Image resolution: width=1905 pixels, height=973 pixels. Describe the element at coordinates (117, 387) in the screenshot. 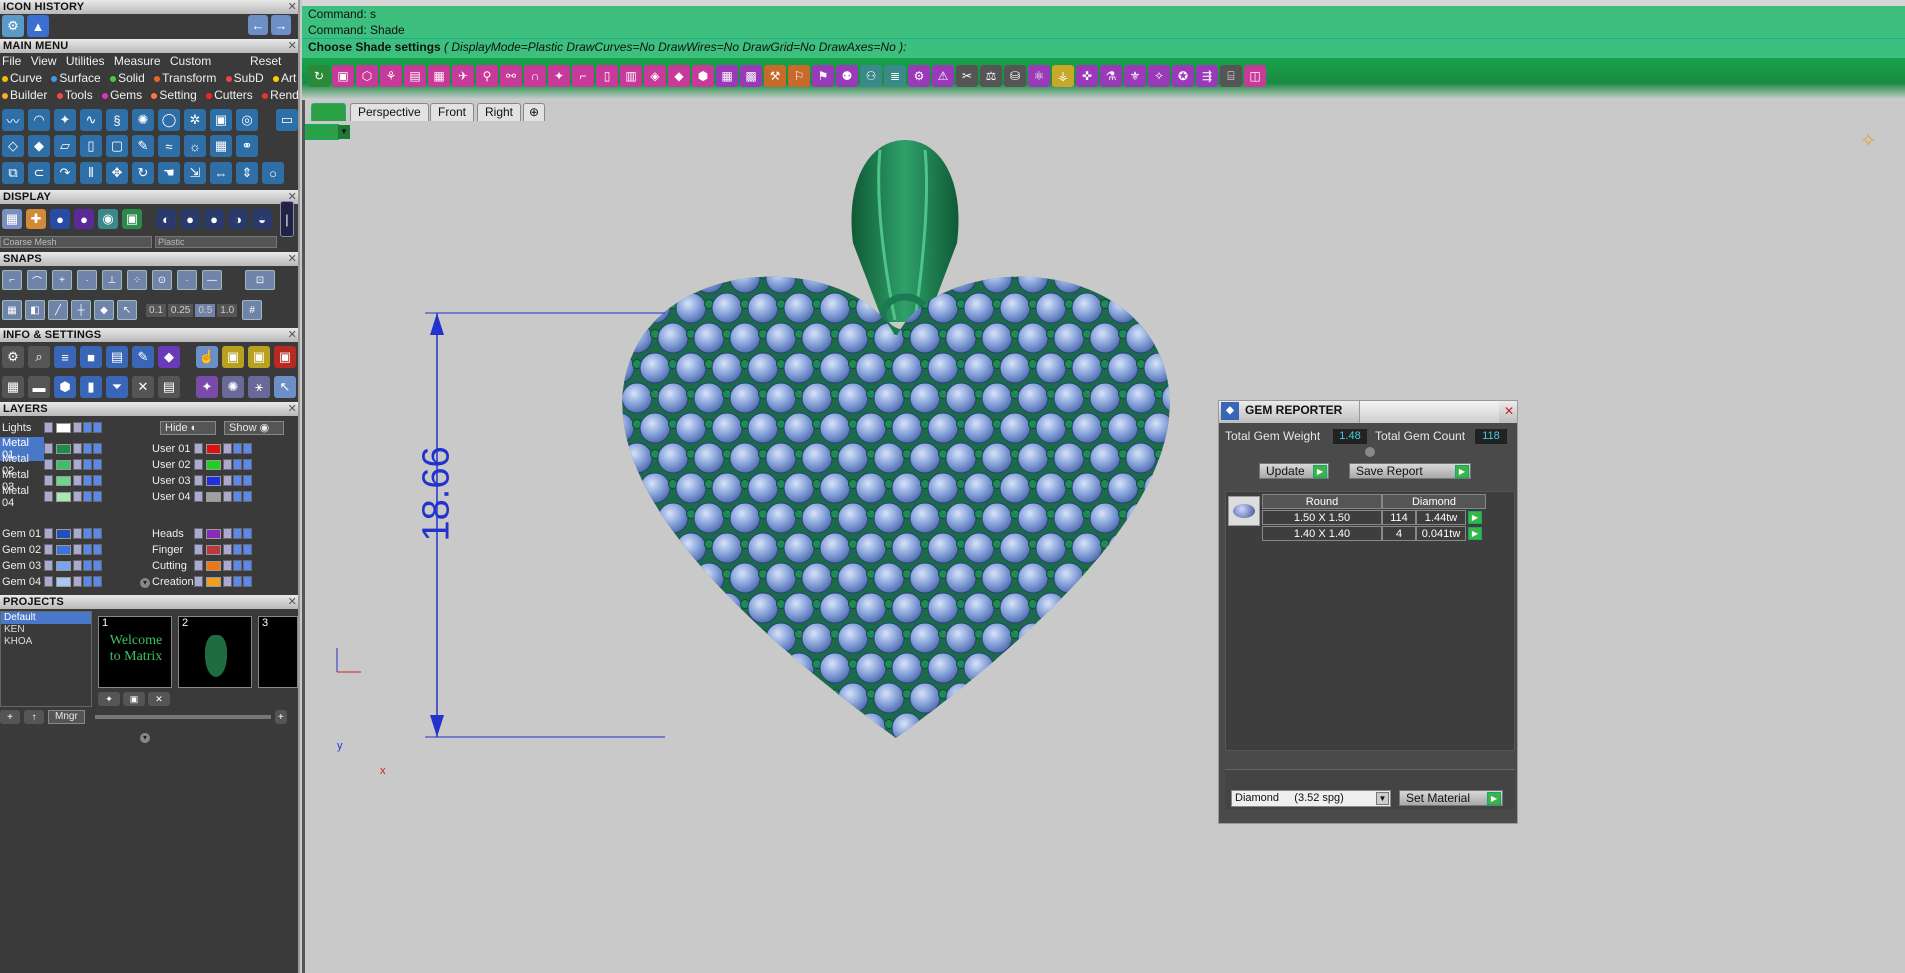

I see `filter-icon: ⏷` at that location.